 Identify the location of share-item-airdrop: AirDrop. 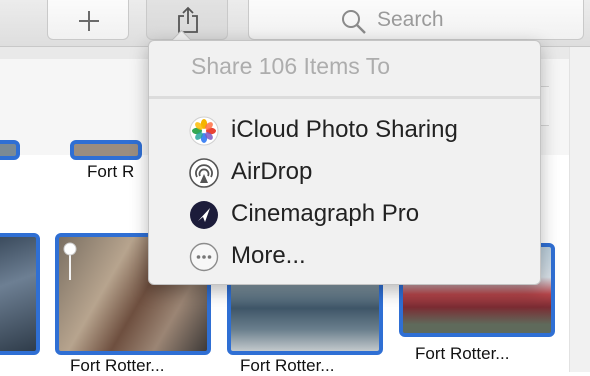
(359, 172).